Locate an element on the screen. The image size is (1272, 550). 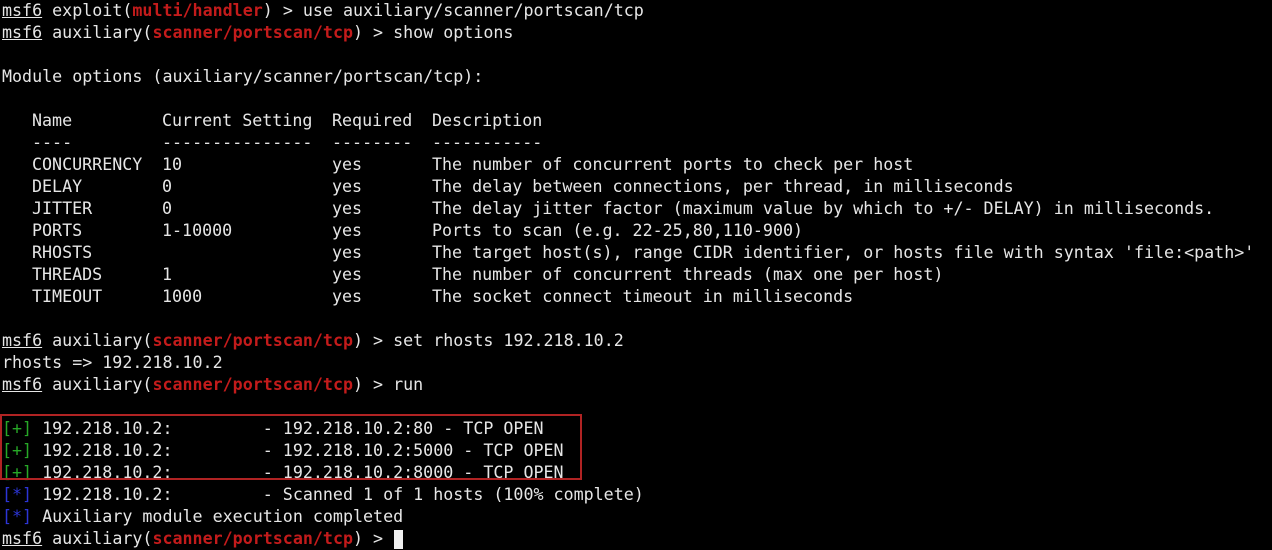
text-cursor is located at coordinates (399, 539).